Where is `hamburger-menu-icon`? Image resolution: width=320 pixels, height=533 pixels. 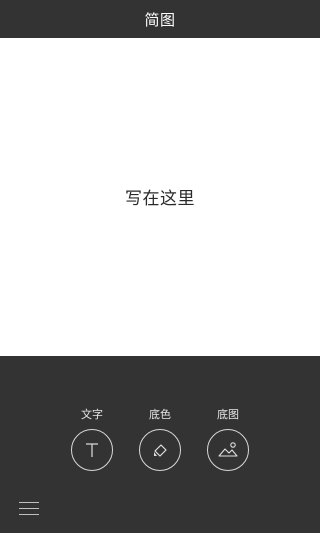 hamburger-menu-icon is located at coordinates (29, 510).